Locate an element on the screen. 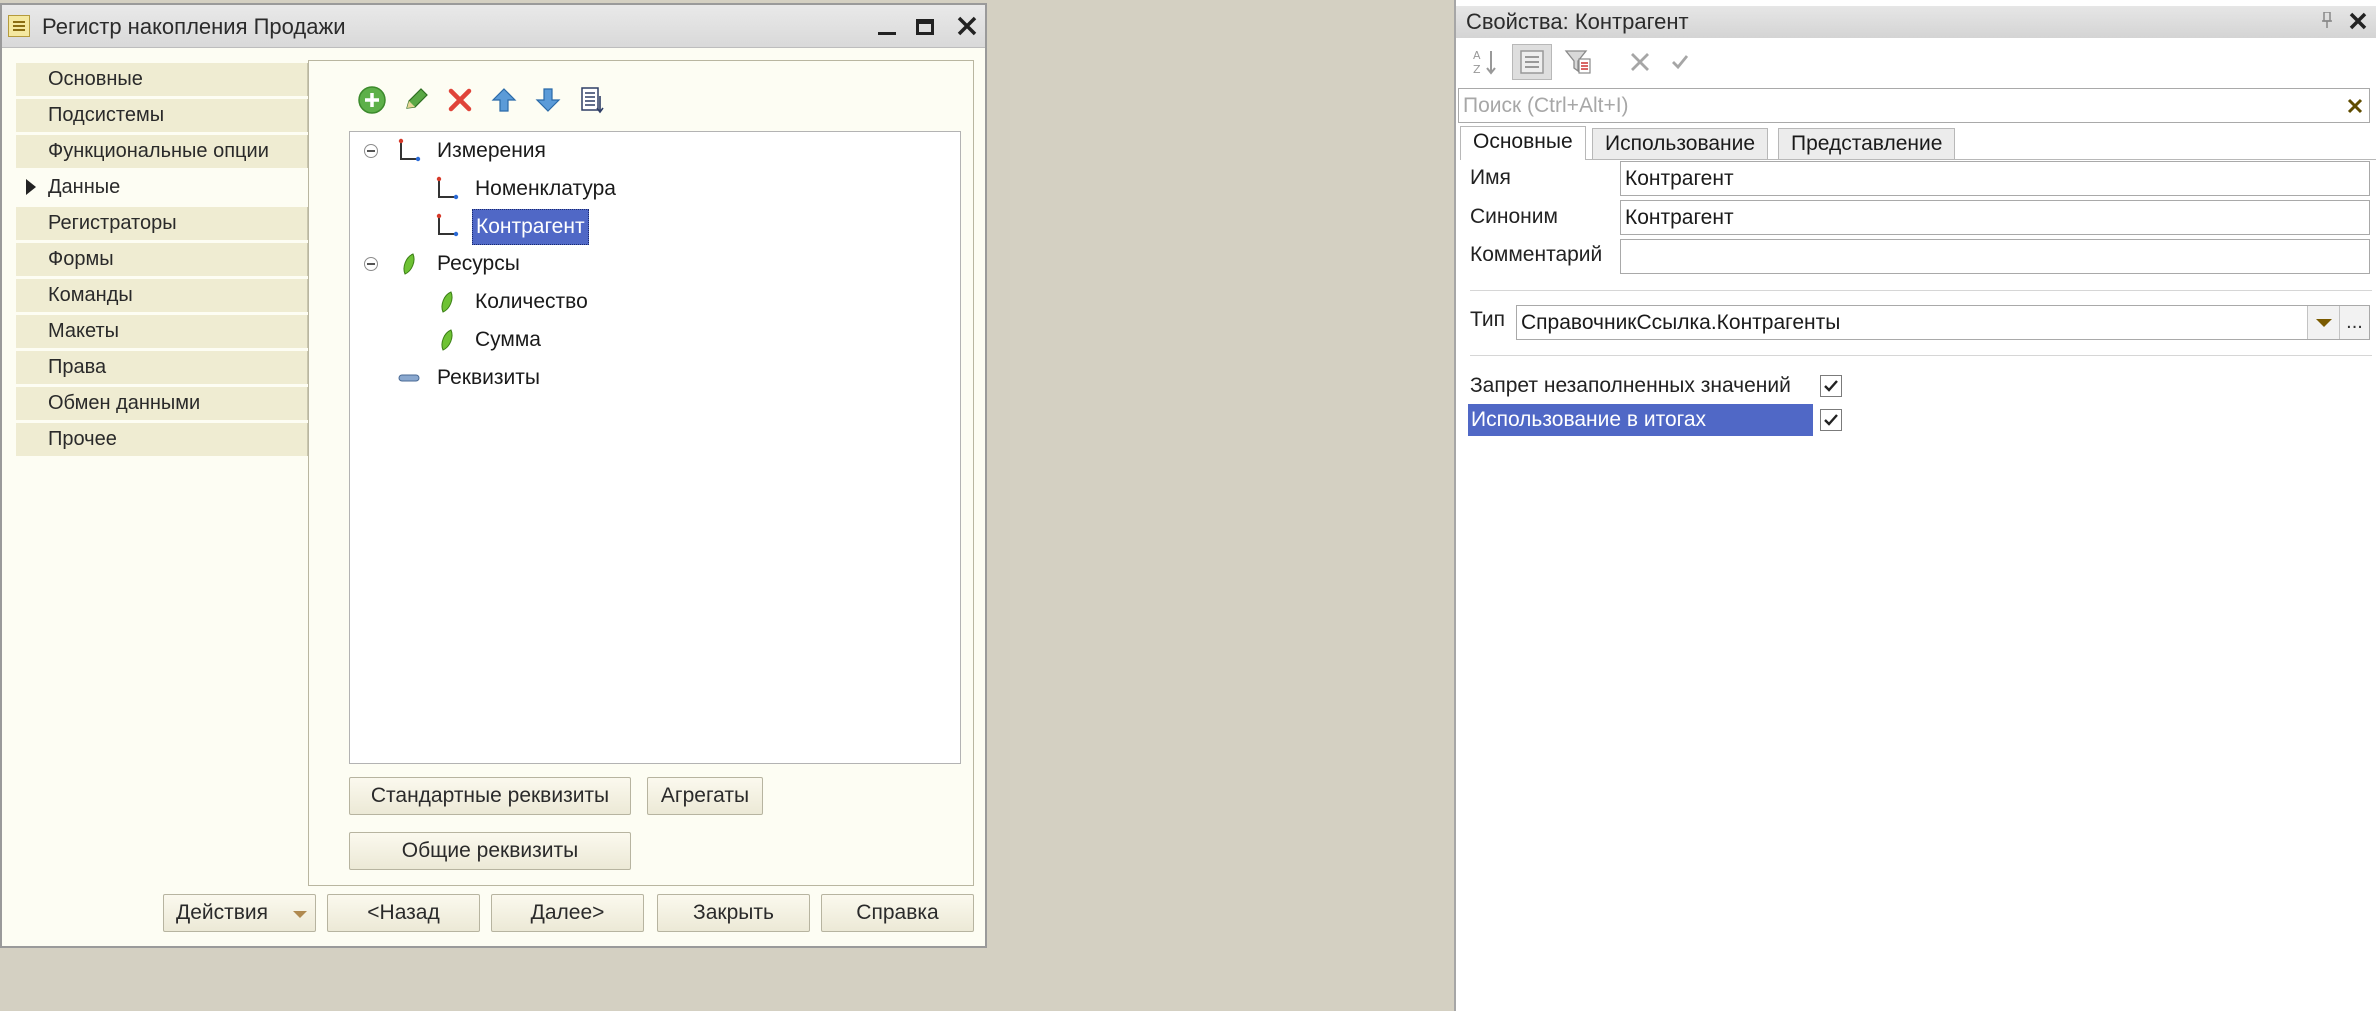 The height and width of the screenshot is (1011, 2376). use-in-totals-label-text: Использование в итогах is located at coordinates (1640, 420).